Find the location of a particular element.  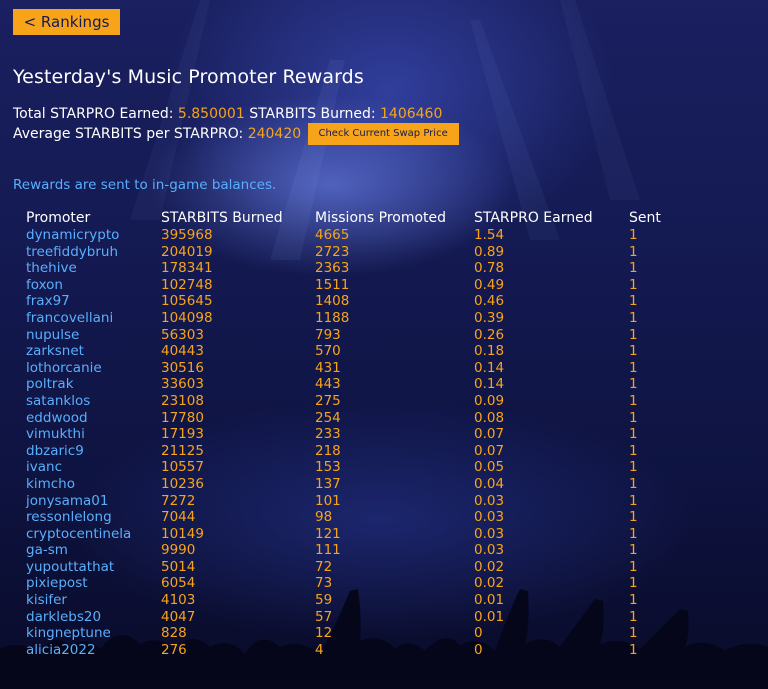

promoter-name: ressonlelong is located at coordinates (93, 517).